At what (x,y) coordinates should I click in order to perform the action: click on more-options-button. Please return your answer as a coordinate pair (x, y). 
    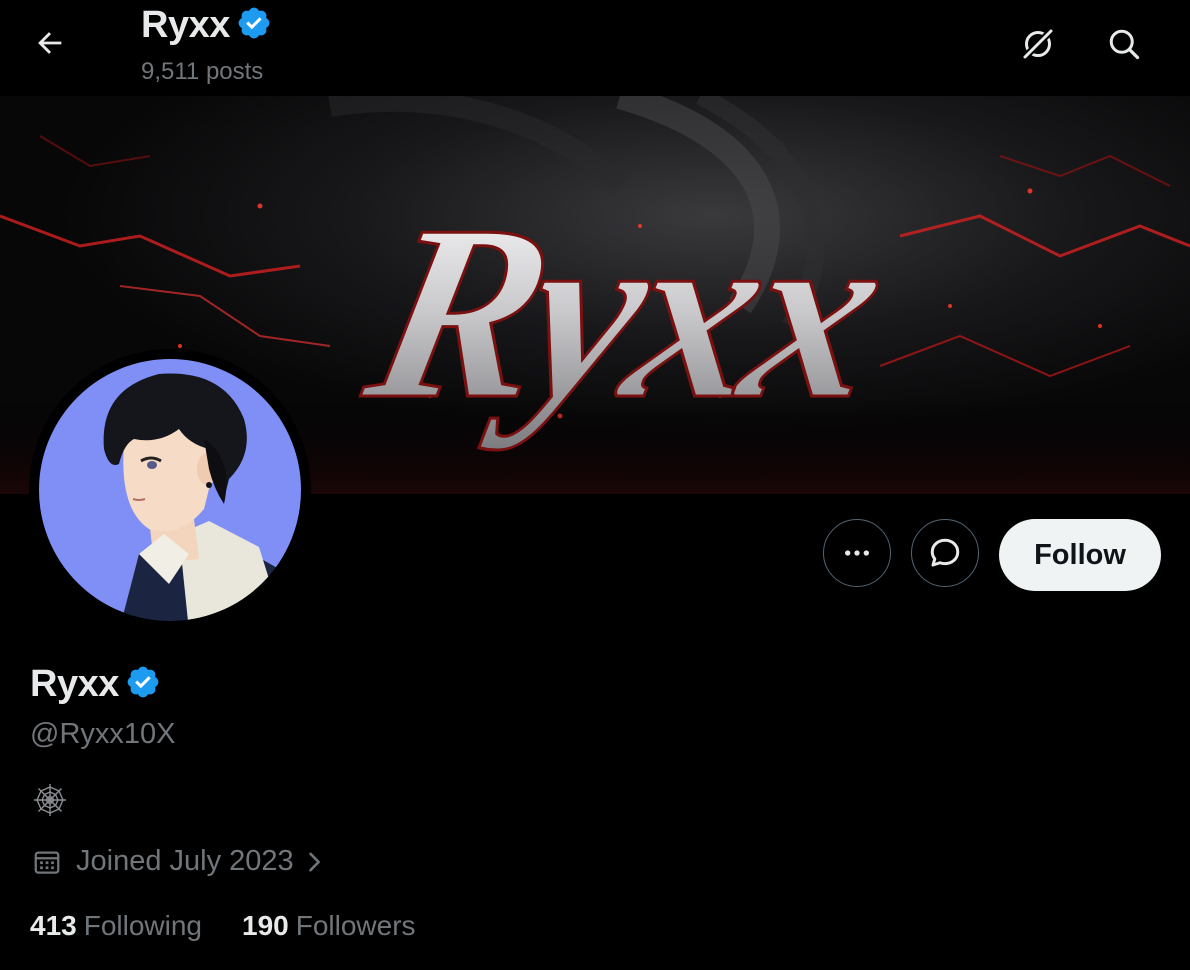
    Looking at the image, I should click on (857, 553).